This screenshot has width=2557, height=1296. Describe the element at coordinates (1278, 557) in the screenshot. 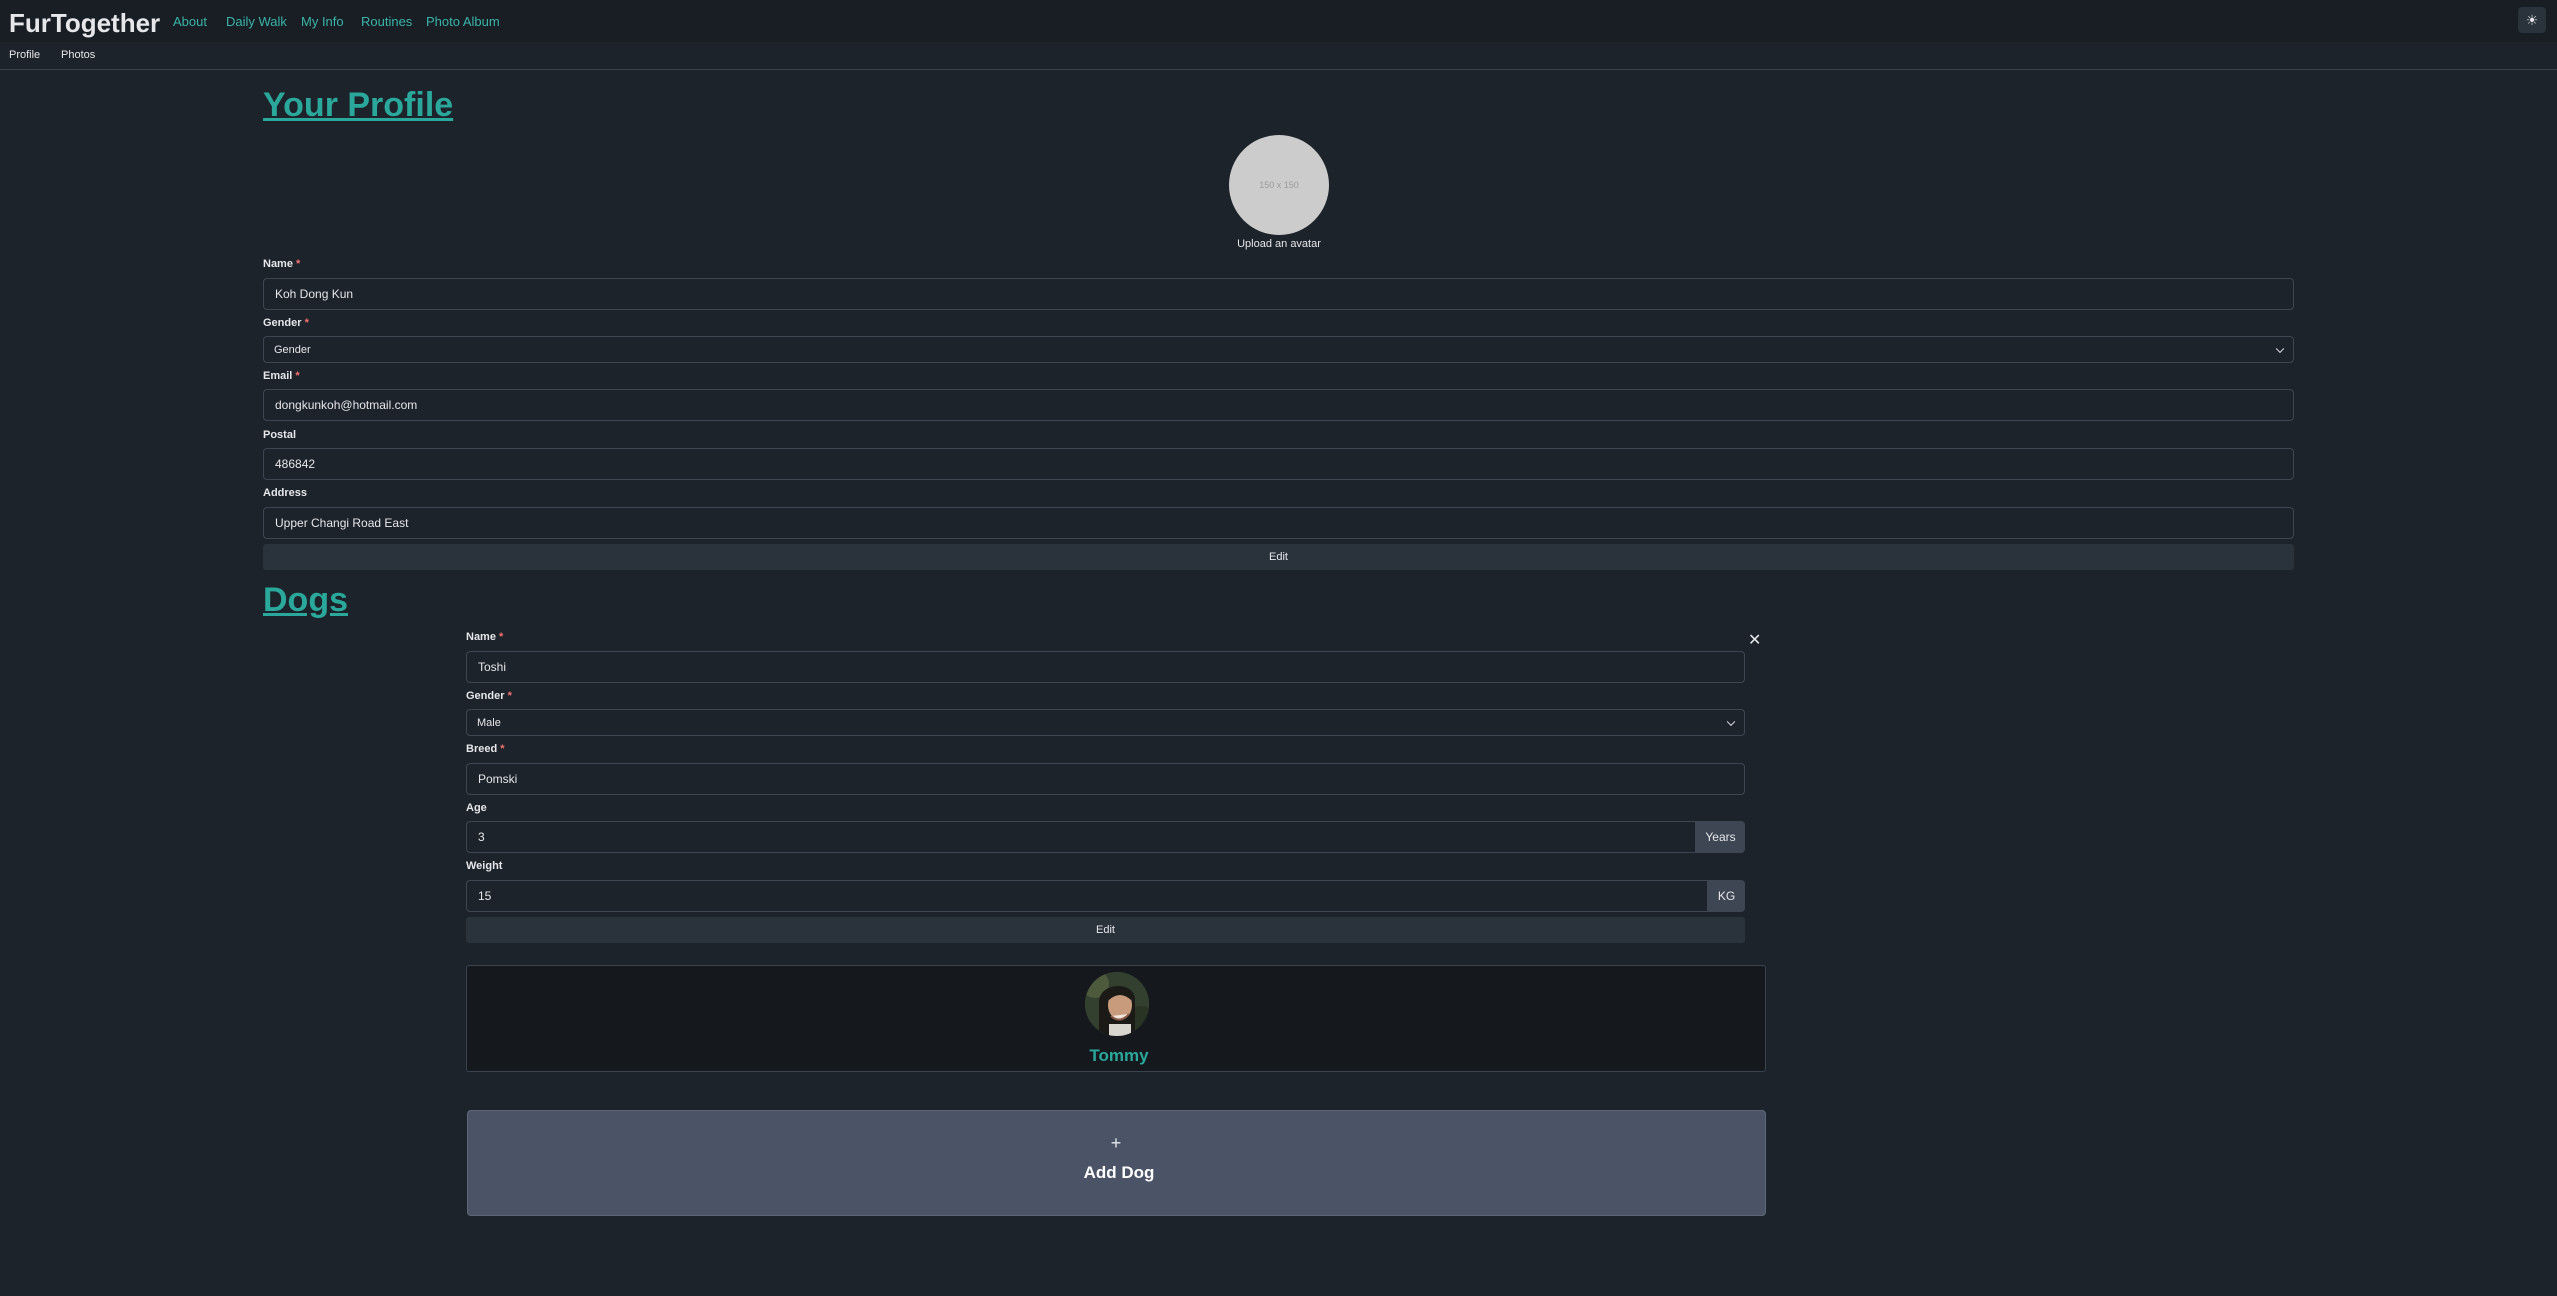

I see `profile-edit-button: Edit` at that location.